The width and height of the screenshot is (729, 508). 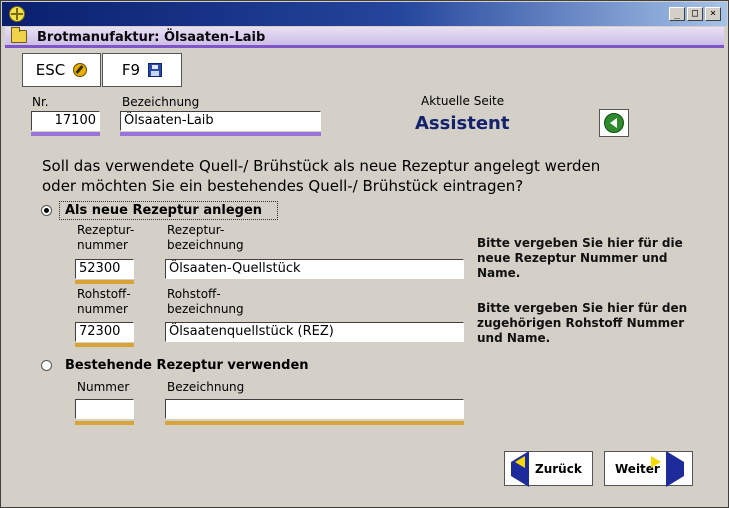 What do you see at coordinates (194, 294) in the screenshot?
I see `rohstoff-bezeichnung-label-line1: Rohstoff-` at bounding box center [194, 294].